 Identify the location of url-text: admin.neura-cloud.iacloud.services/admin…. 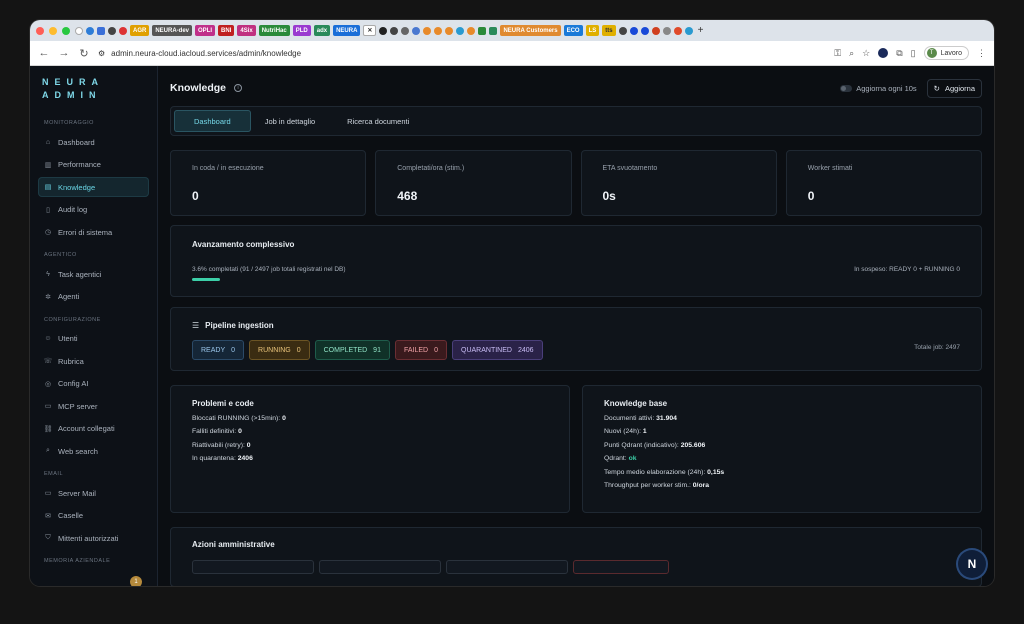
(206, 53).